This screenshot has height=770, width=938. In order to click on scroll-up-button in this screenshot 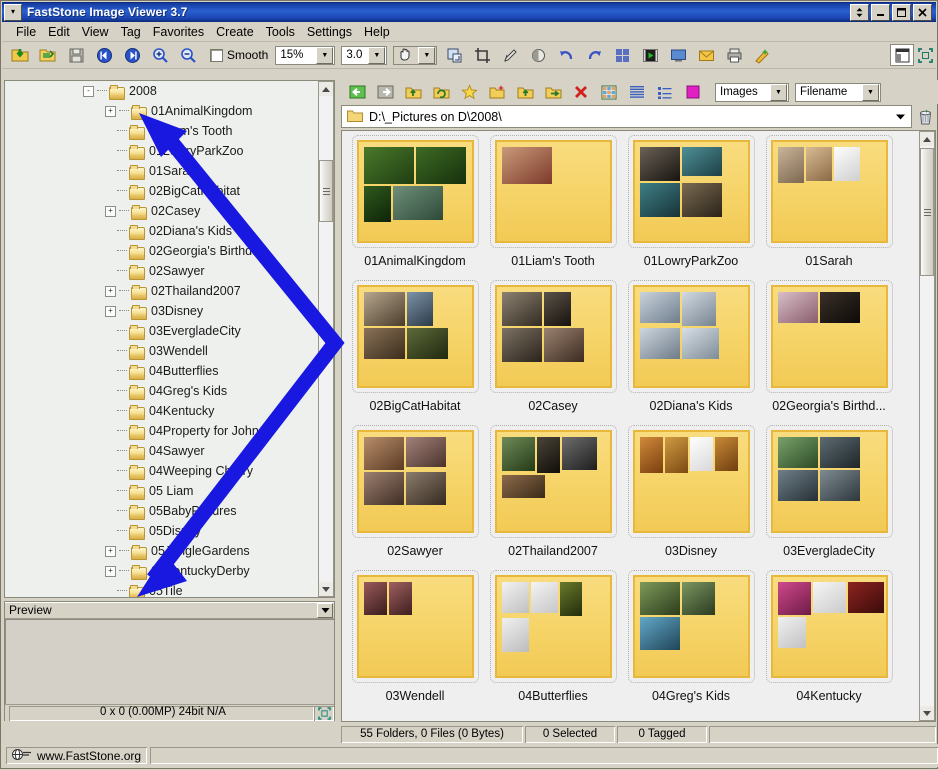, I will do `click(326, 89)`.